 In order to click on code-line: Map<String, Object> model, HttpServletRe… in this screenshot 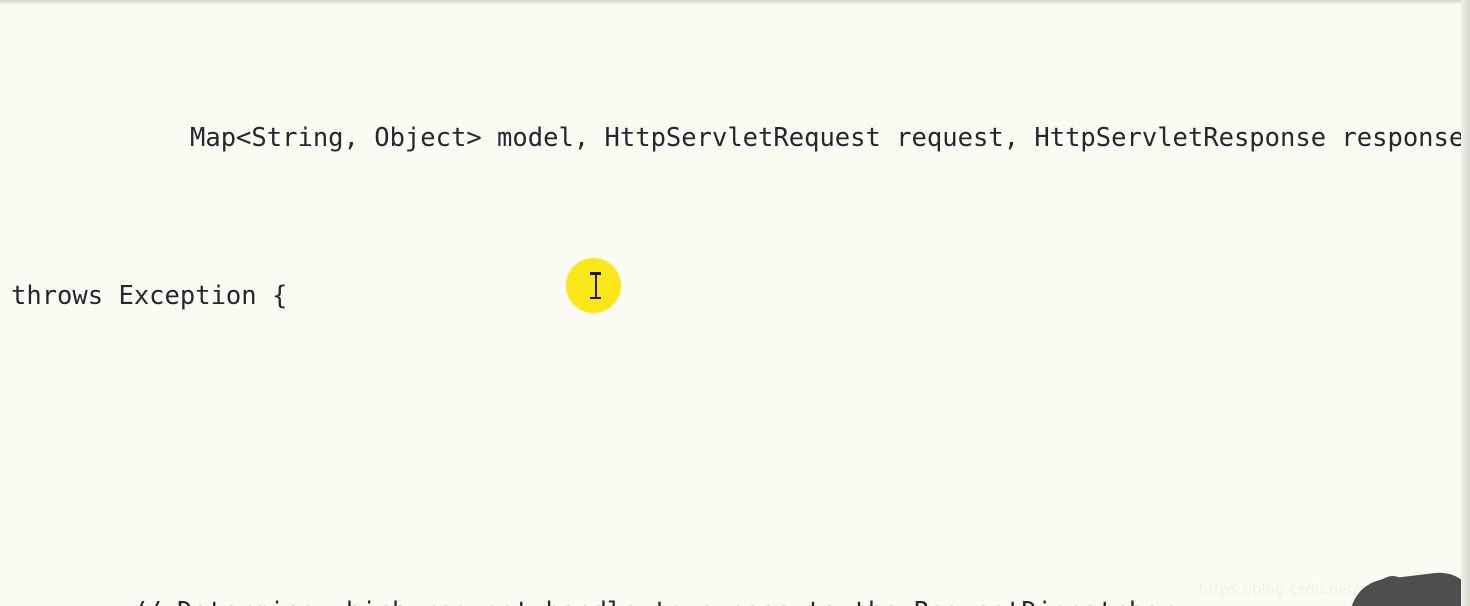, I will do `click(830, 137)`.